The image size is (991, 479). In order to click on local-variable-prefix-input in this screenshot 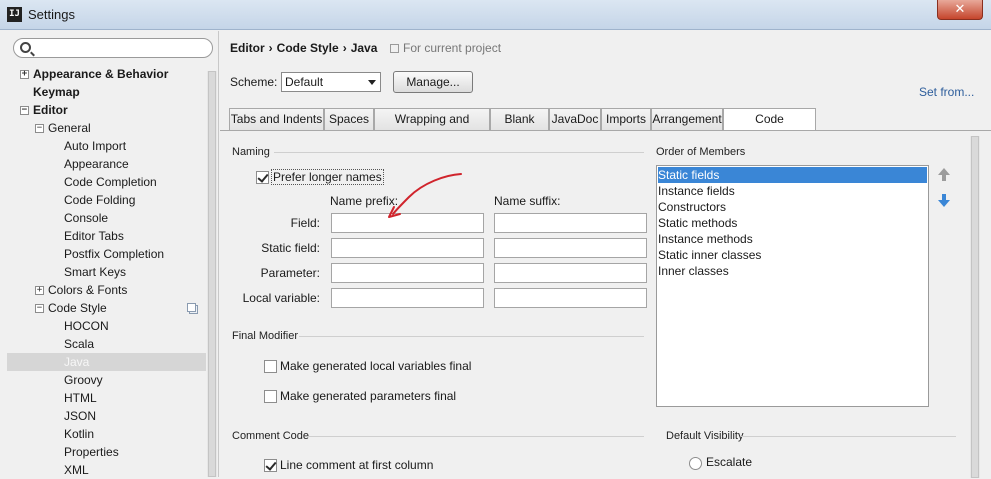, I will do `click(407, 298)`.